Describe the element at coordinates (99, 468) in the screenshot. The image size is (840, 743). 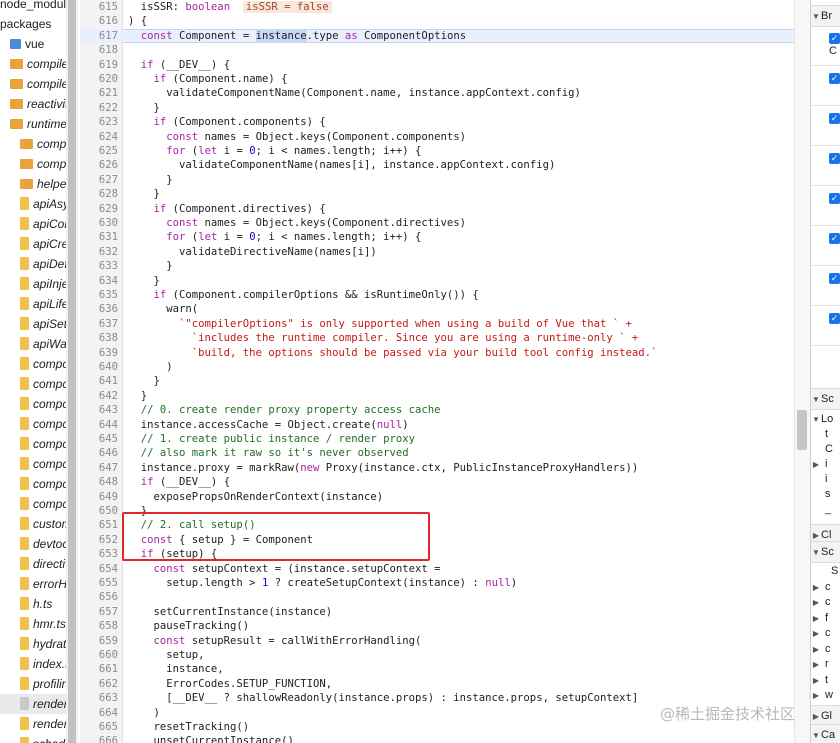
I see `line-number: 647` at that location.